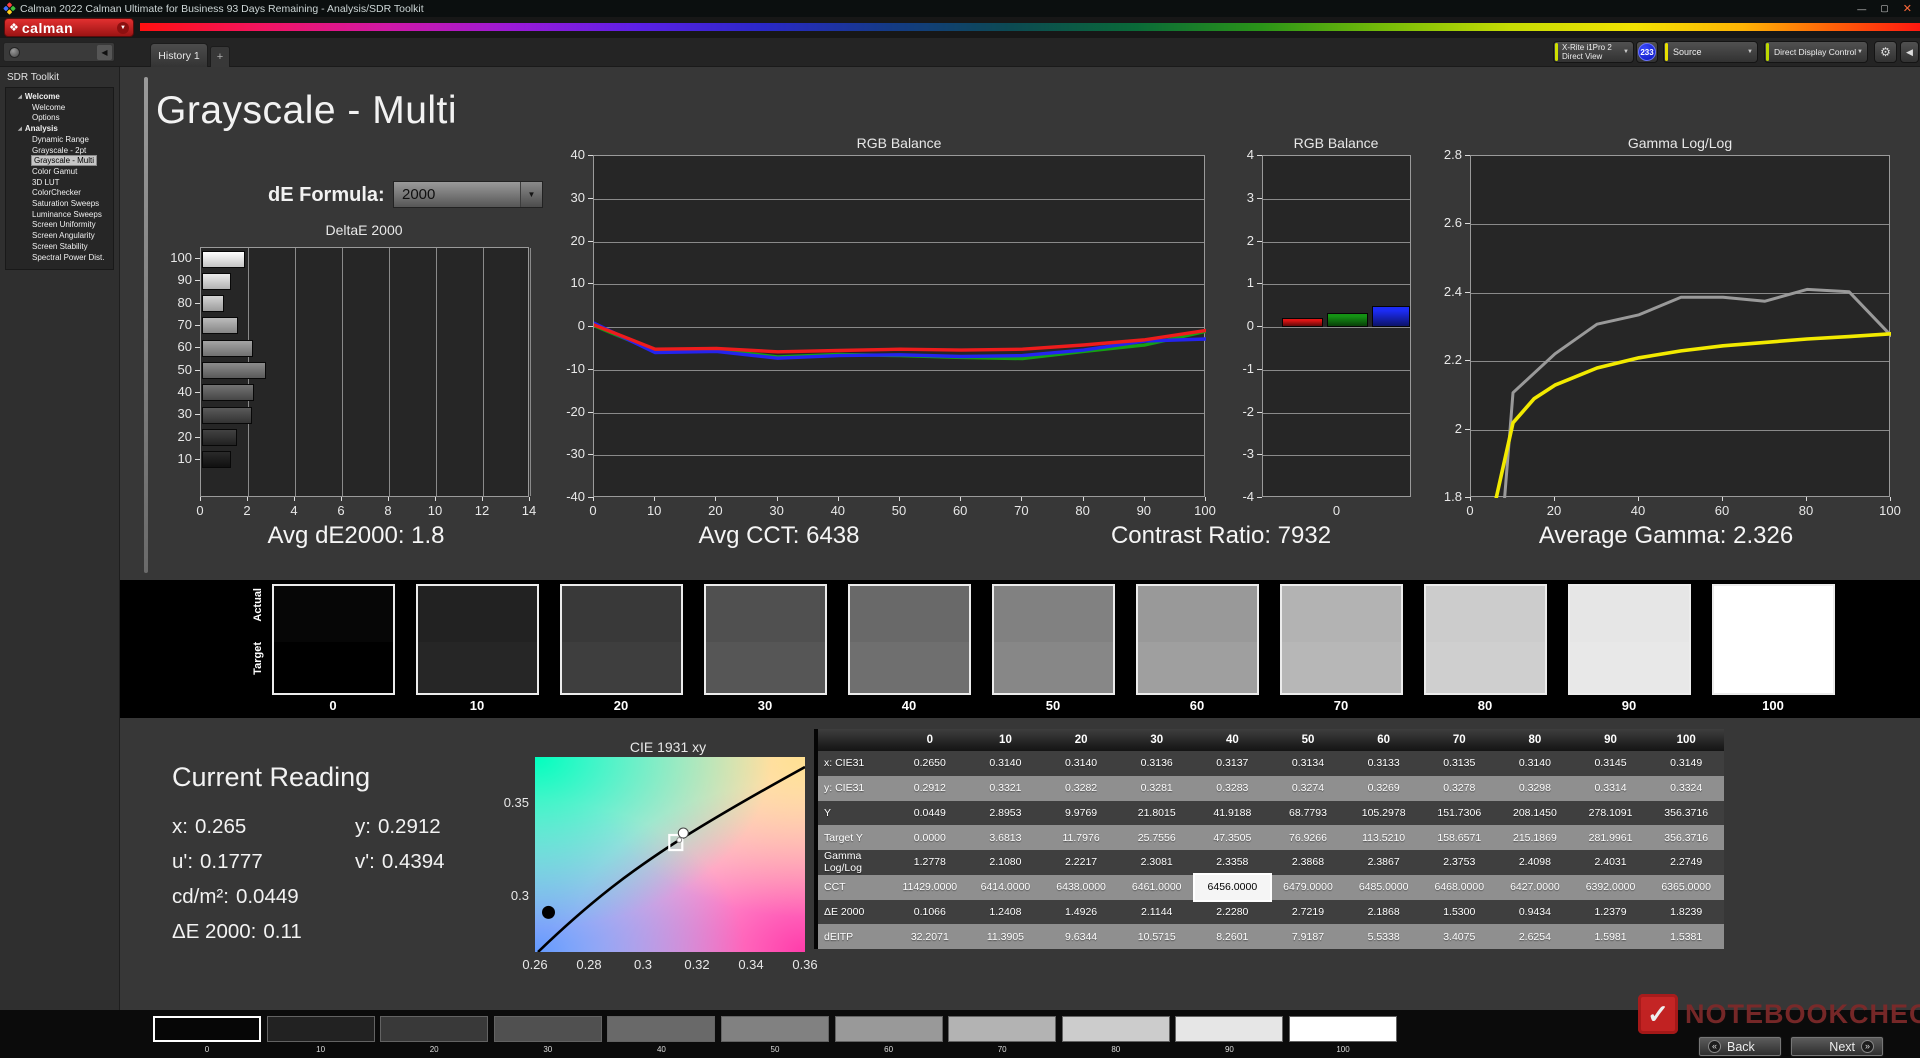 This screenshot has height=1058, width=1920. Describe the element at coordinates (1081, 912) in the screenshot. I see `table-cell-e-2000-20: 1.4926` at that location.